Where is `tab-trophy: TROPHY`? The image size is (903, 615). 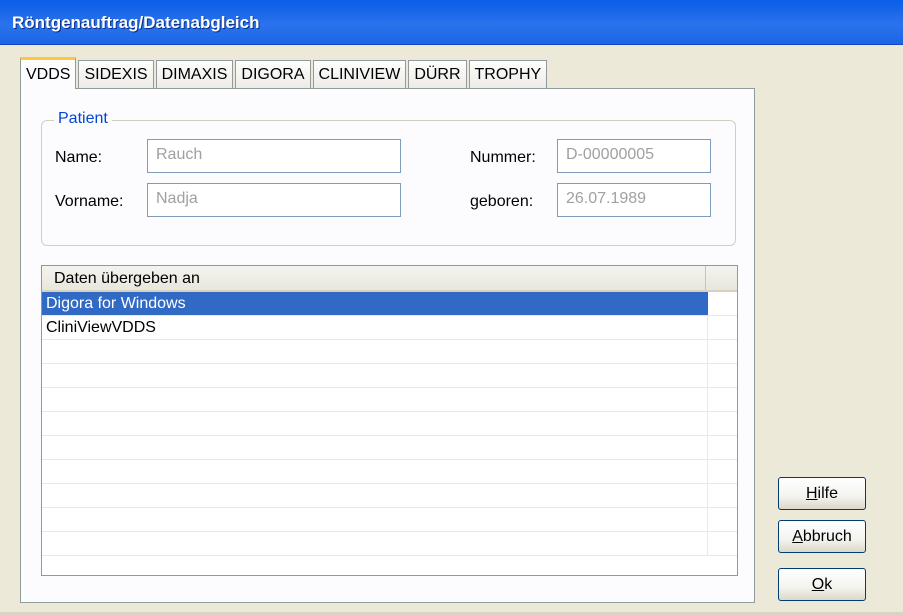 tab-trophy: TROPHY is located at coordinates (508, 74).